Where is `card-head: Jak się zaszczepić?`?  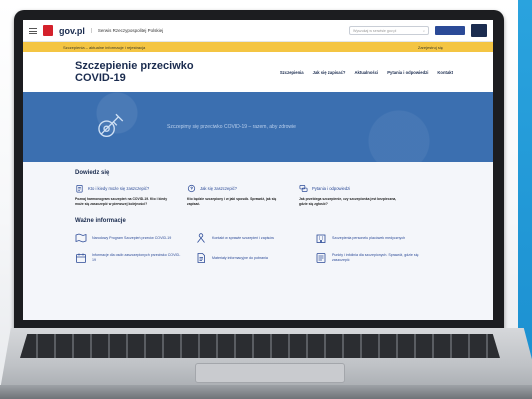
card-head: Jak się zaszczepić? is located at coordinates (237, 188).